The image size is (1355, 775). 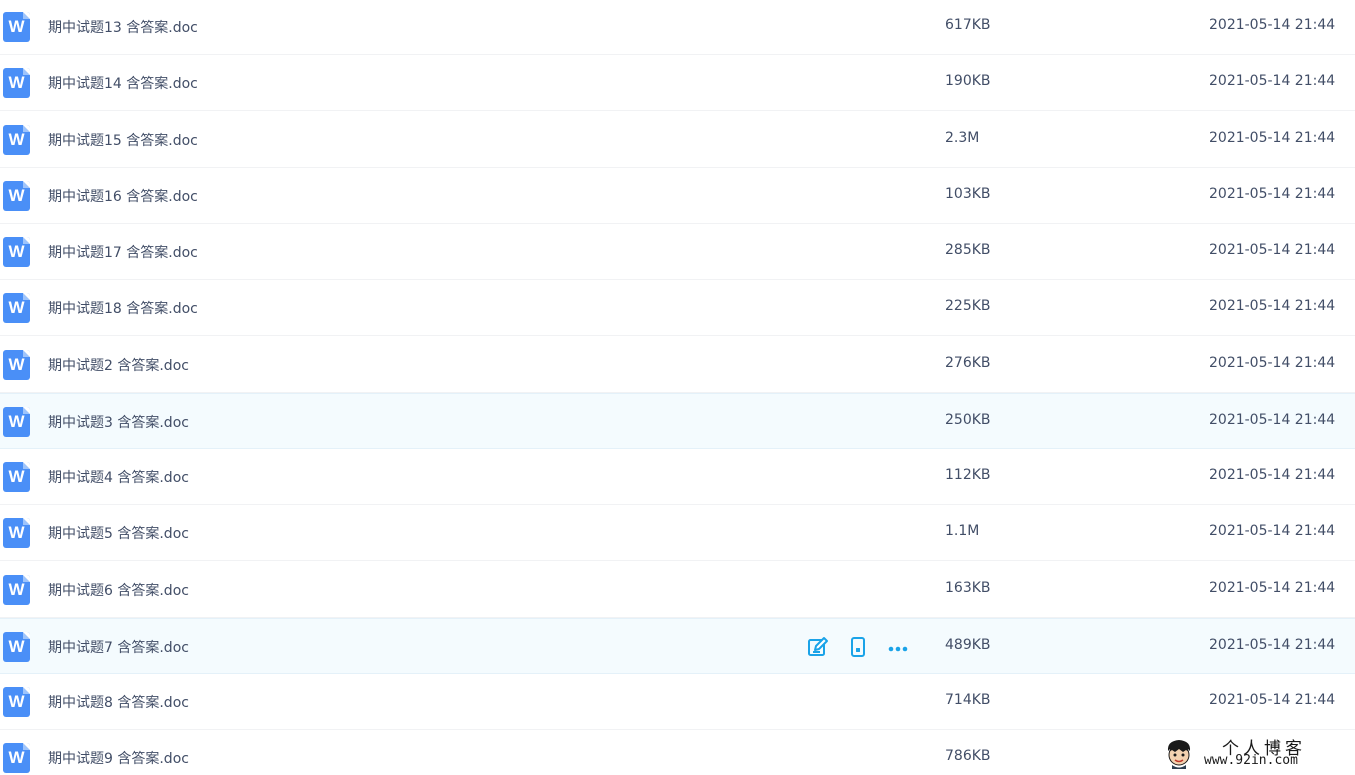 What do you see at coordinates (968, 587) in the screenshot?
I see `file-size: 163KB` at bounding box center [968, 587].